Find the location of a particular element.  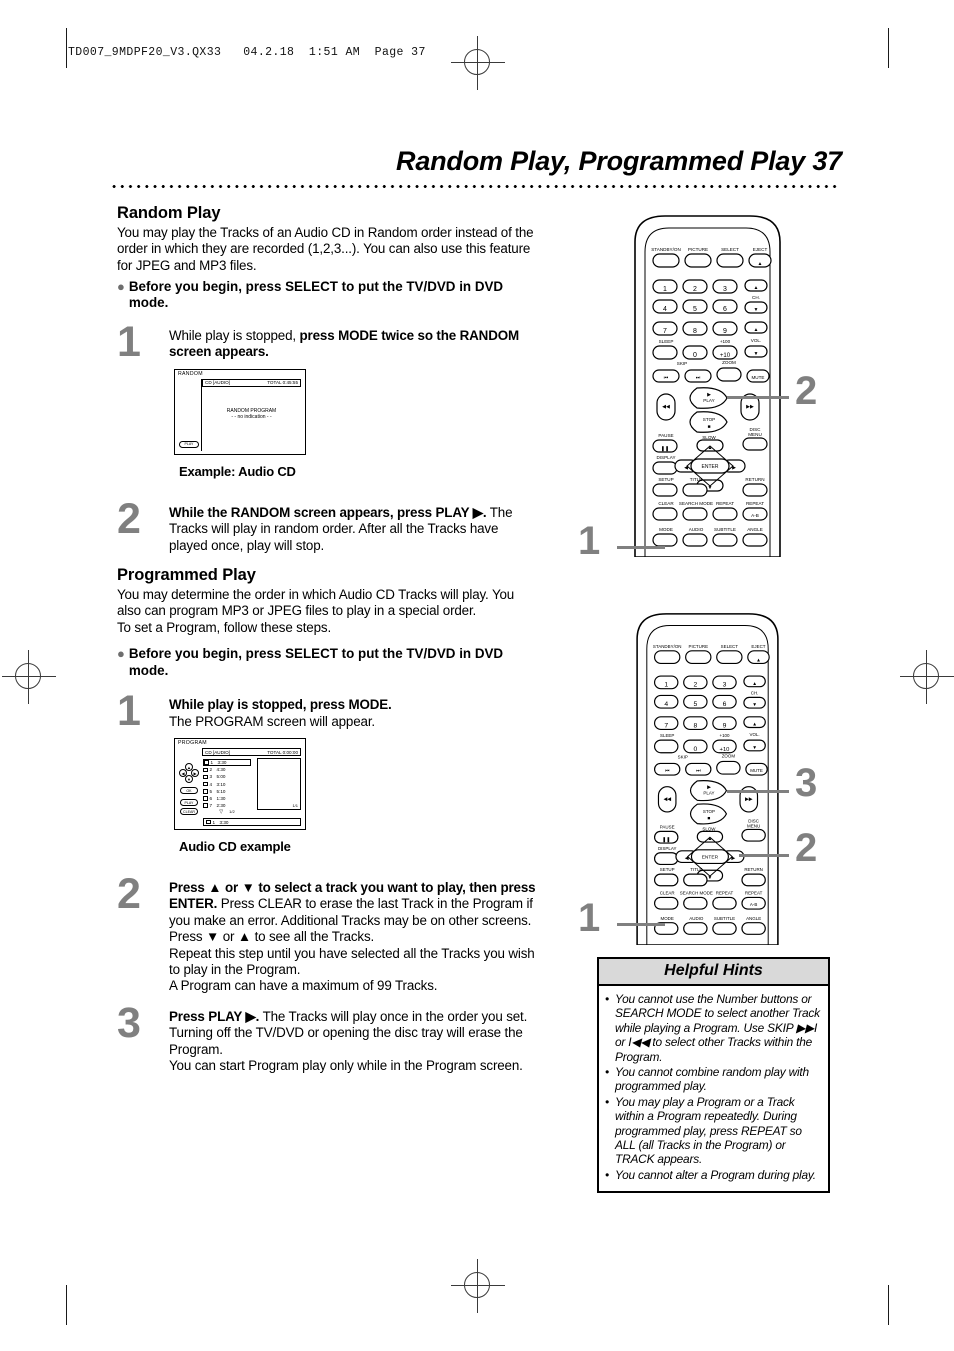

svg-text: PLAY is located at coordinates (708, 792).